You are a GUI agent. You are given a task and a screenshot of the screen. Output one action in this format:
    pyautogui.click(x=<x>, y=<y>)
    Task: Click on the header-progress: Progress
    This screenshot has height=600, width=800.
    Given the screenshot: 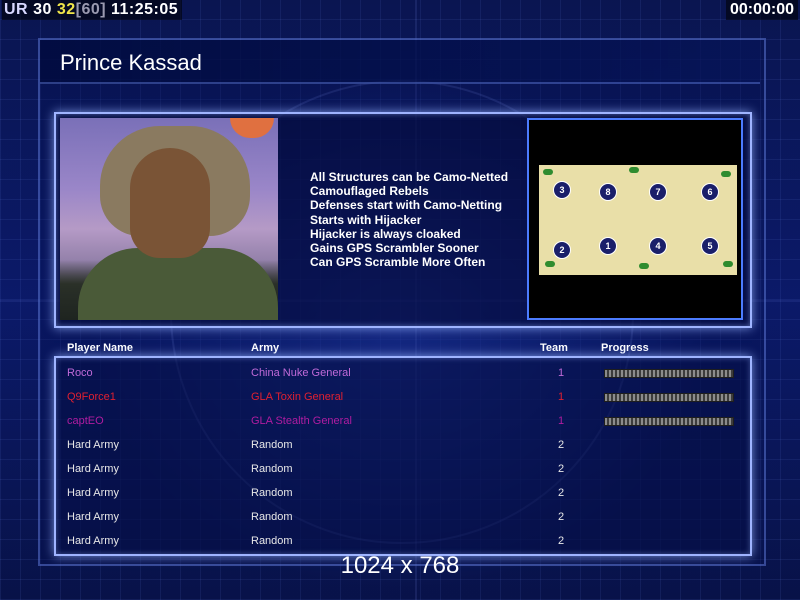 What is the action you would take?
    pyautogui.click(x=625, y=348)
    